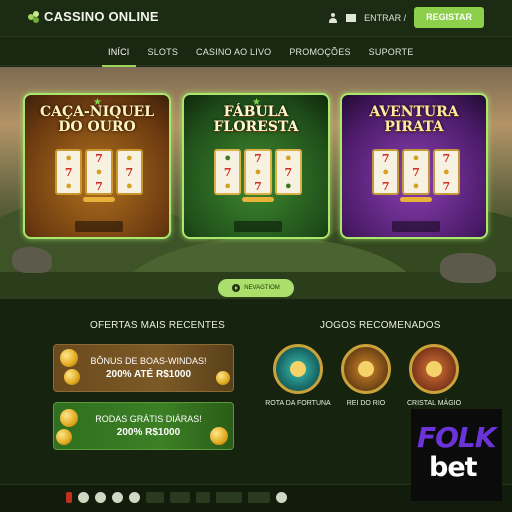 The height and width of the screenshot is (512, 512). I want to click on offer-card-welcome-bonus: BÔNUS DE BOAS-WINDAS! 200% ATÉ R$1000, so click(143, 368).